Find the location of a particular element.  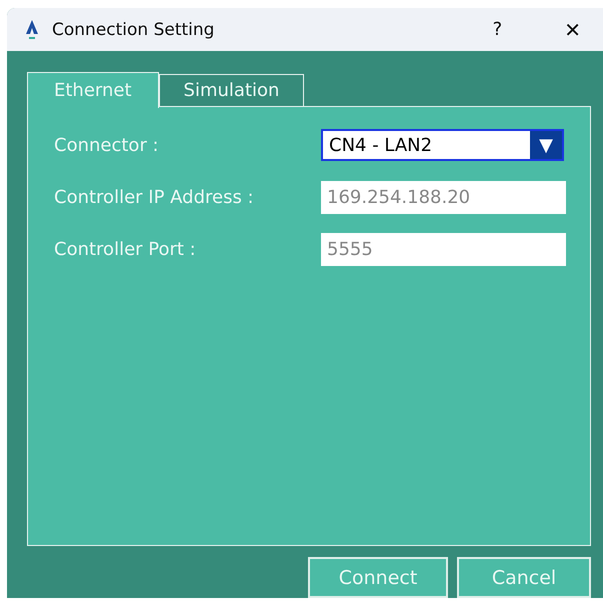

app-logo-icon is located at coordinates (32, 30).